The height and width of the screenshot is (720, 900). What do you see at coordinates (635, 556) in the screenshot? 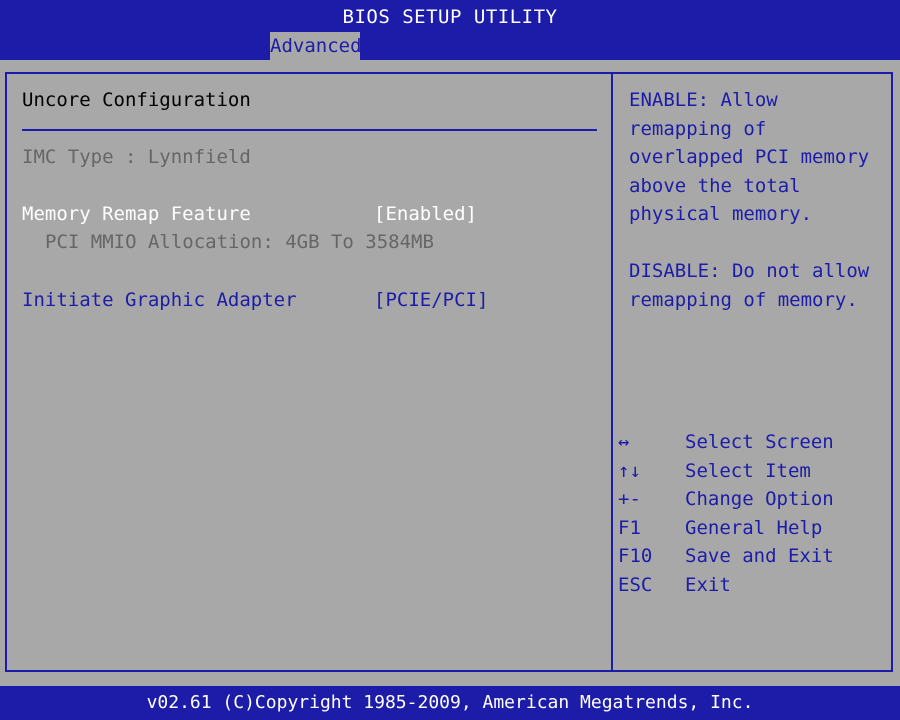
I see `f10-key: F10` at bounding box center [635, 556].